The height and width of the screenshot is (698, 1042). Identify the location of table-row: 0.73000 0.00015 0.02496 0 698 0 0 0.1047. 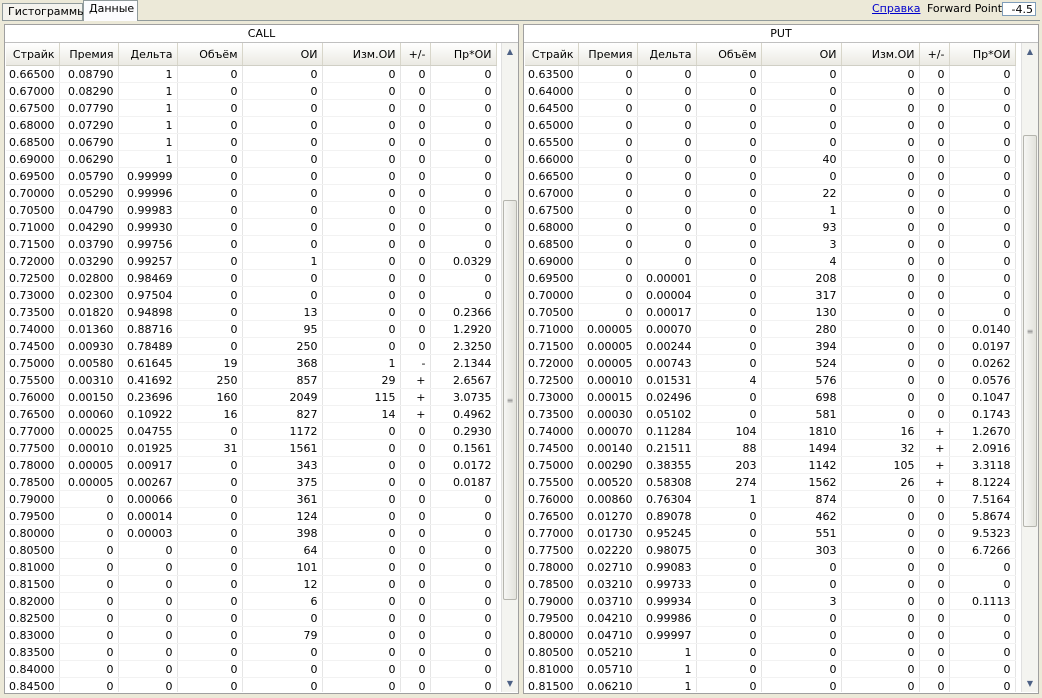
(770, 397).